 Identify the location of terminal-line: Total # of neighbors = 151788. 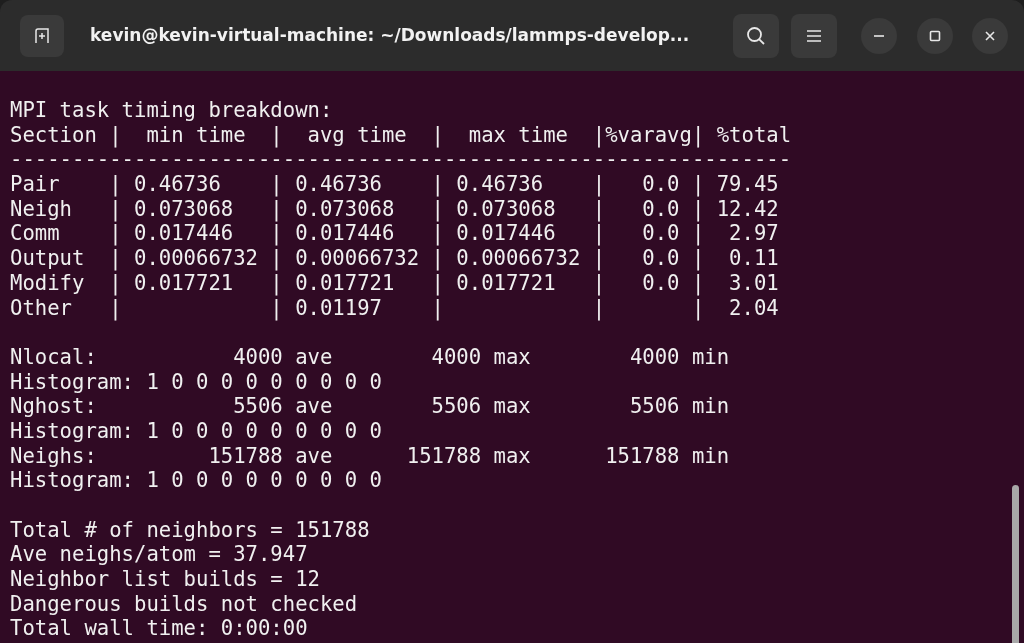
(190, 530).